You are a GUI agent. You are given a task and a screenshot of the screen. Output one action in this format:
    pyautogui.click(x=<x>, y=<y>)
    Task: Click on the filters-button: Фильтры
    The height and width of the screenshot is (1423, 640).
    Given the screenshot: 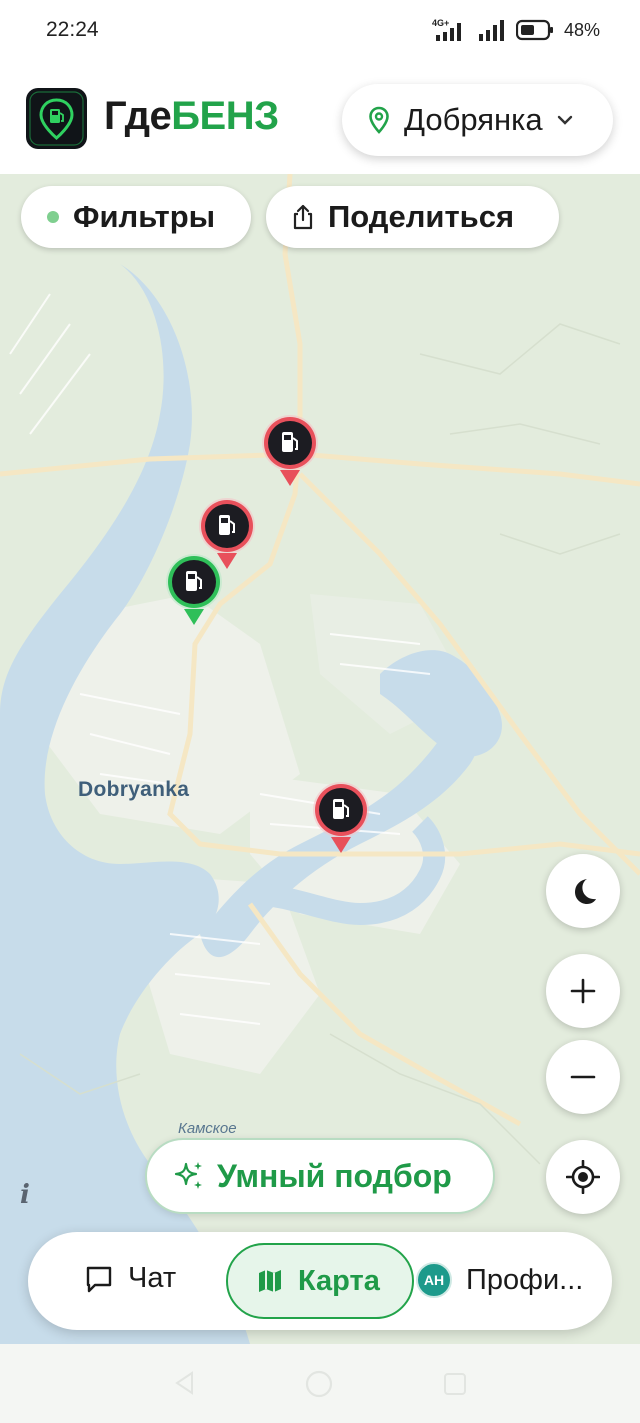 What is the action you would take?
    pyautogui.click(x=136, y=217)
    